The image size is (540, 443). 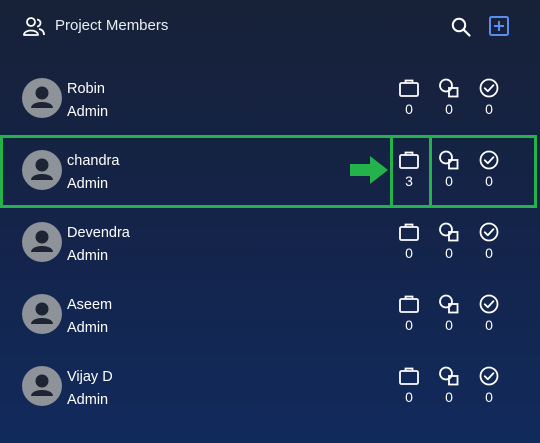 I want to click on member-name: Robin, so click(x=86, y=89).